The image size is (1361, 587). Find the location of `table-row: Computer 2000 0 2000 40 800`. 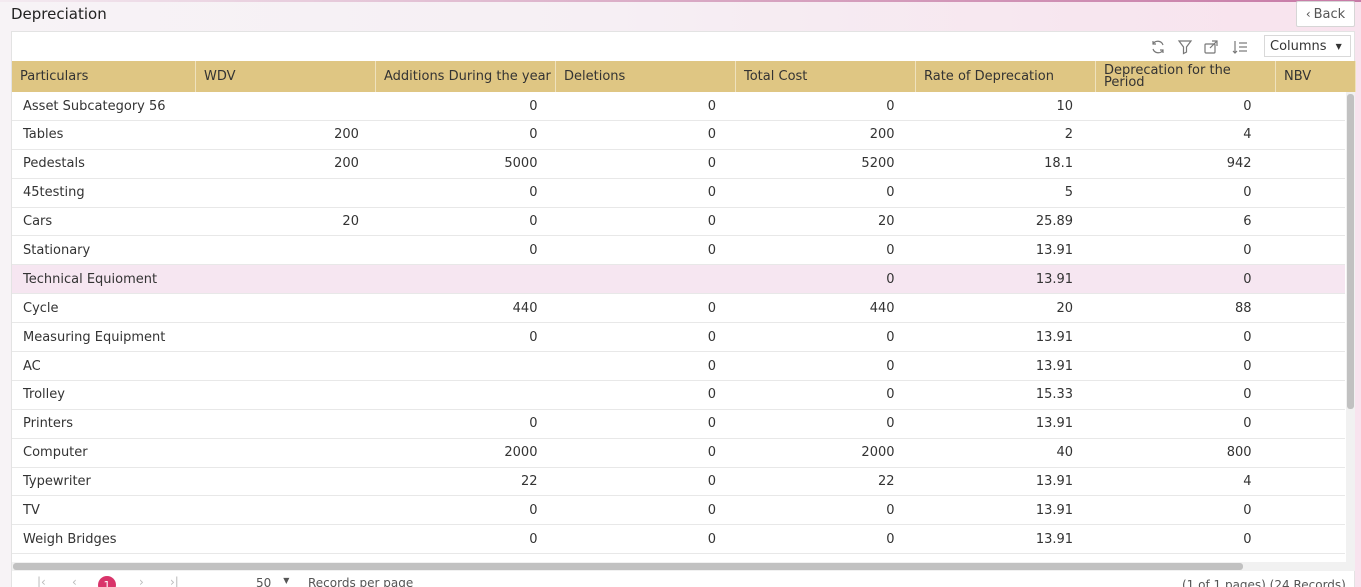

table-row: Computer 2000 0 2000 40 800 is located at coordinates (678, 453).